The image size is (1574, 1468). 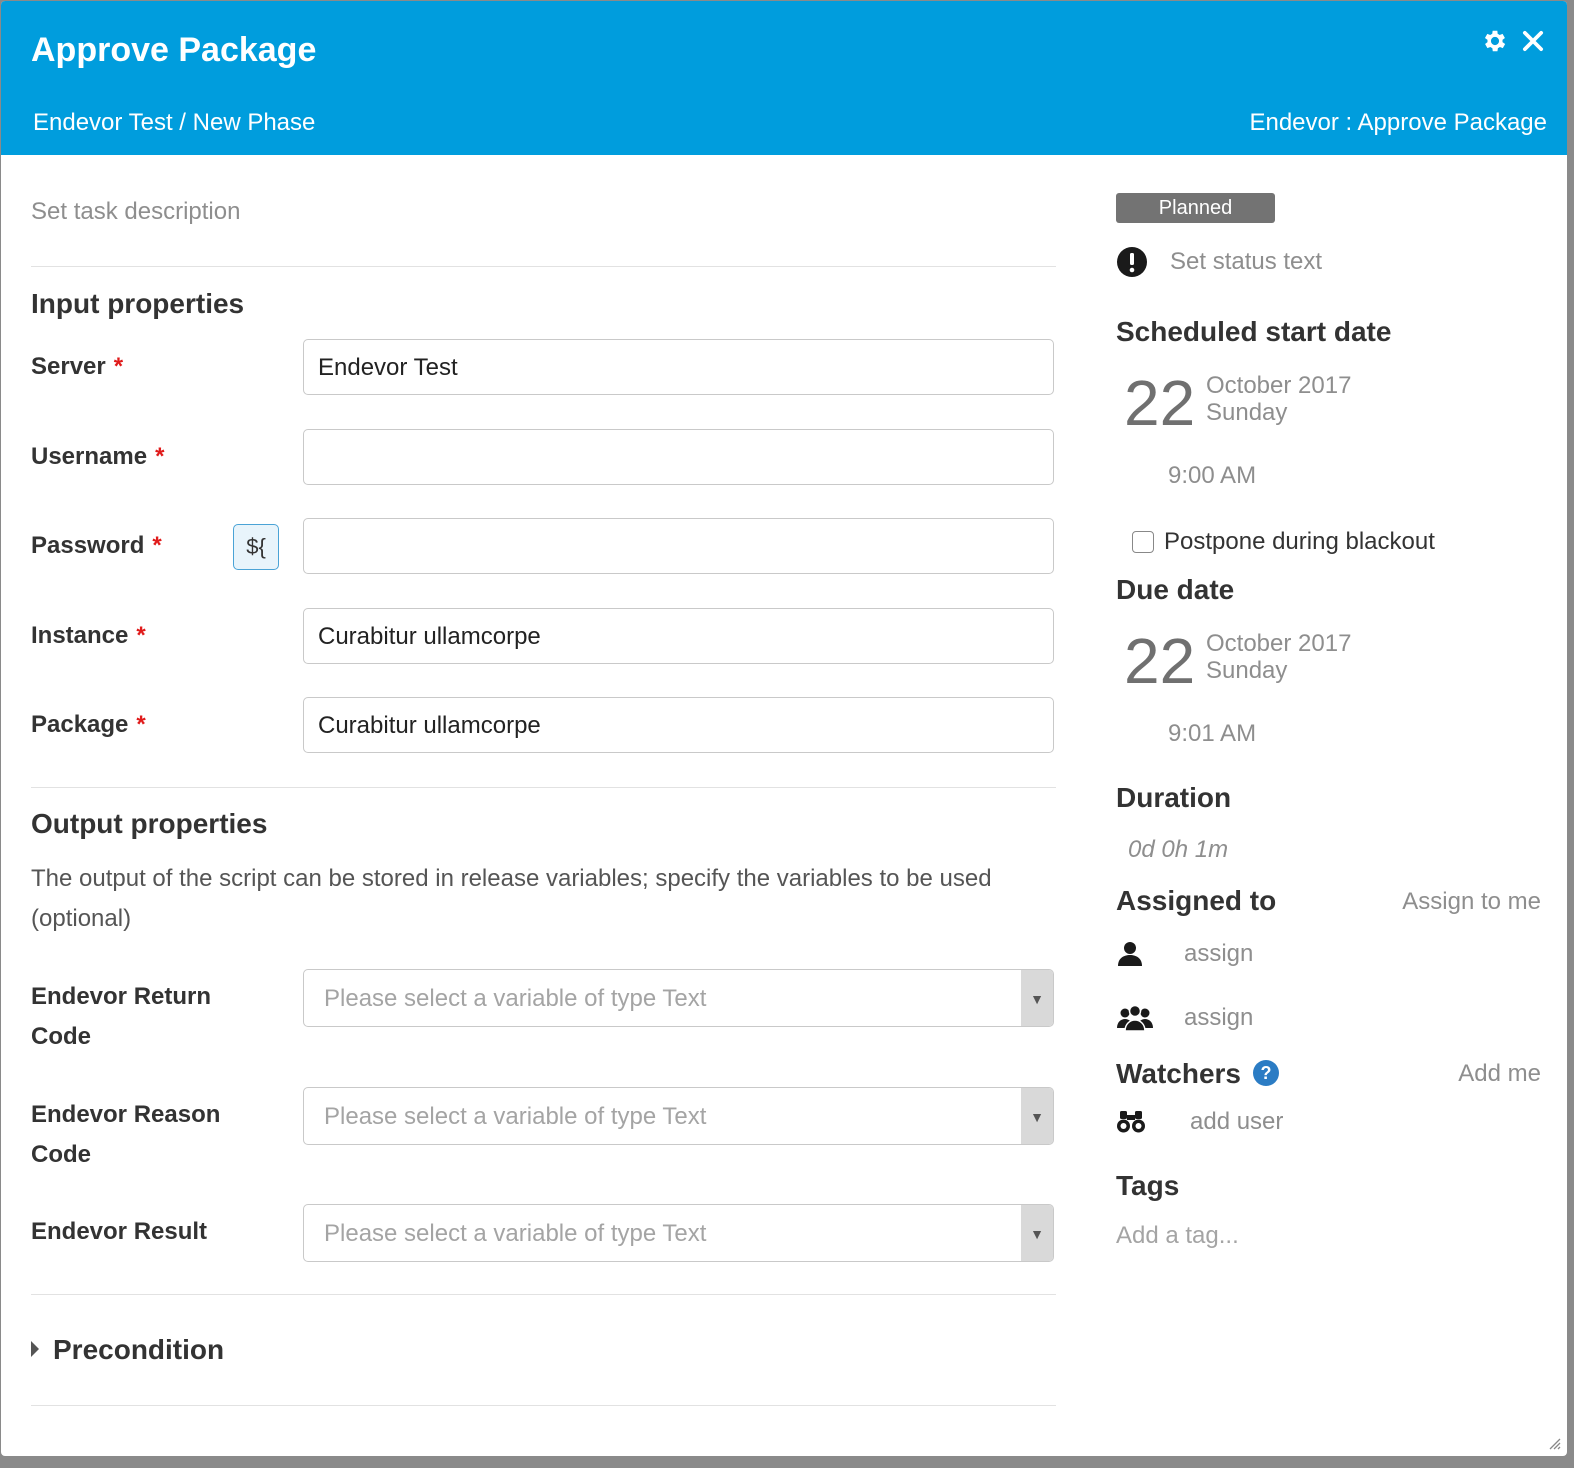 I want to click on result-label: Endevor Result, so click(x=119, y=1231).